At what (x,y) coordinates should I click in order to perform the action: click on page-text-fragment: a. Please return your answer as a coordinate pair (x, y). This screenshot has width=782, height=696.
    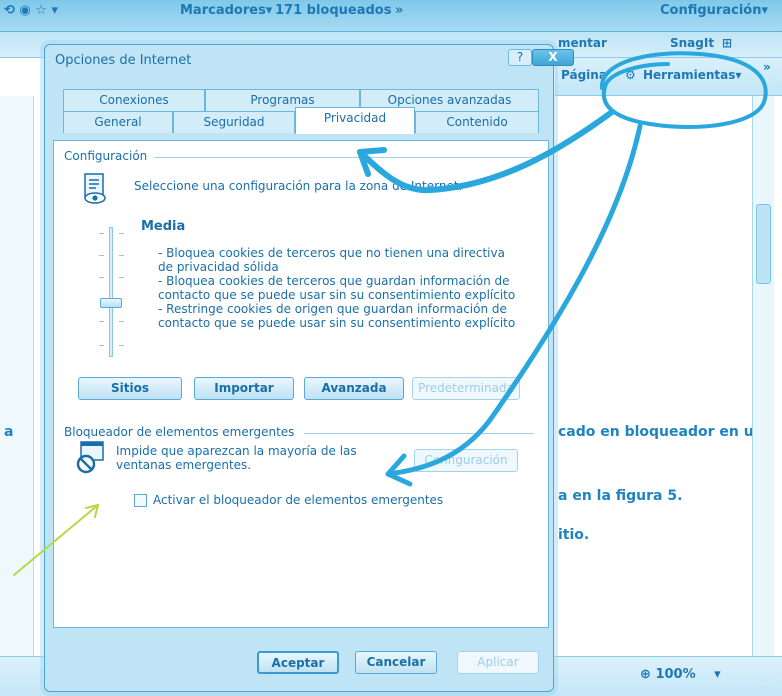
    Looking at the image, I should click on (9, 432).